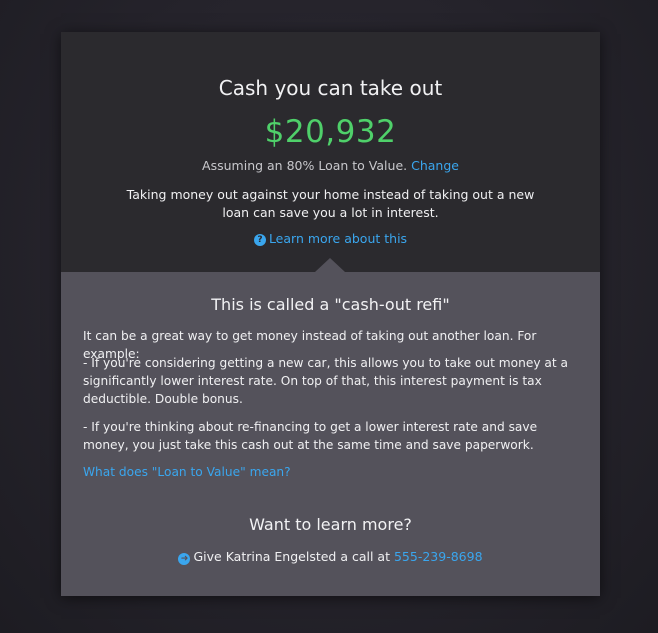  Describe the element at coordinates (338, 238) in the screenshot. I see `learn-more-label: Learn more about this` at that location.